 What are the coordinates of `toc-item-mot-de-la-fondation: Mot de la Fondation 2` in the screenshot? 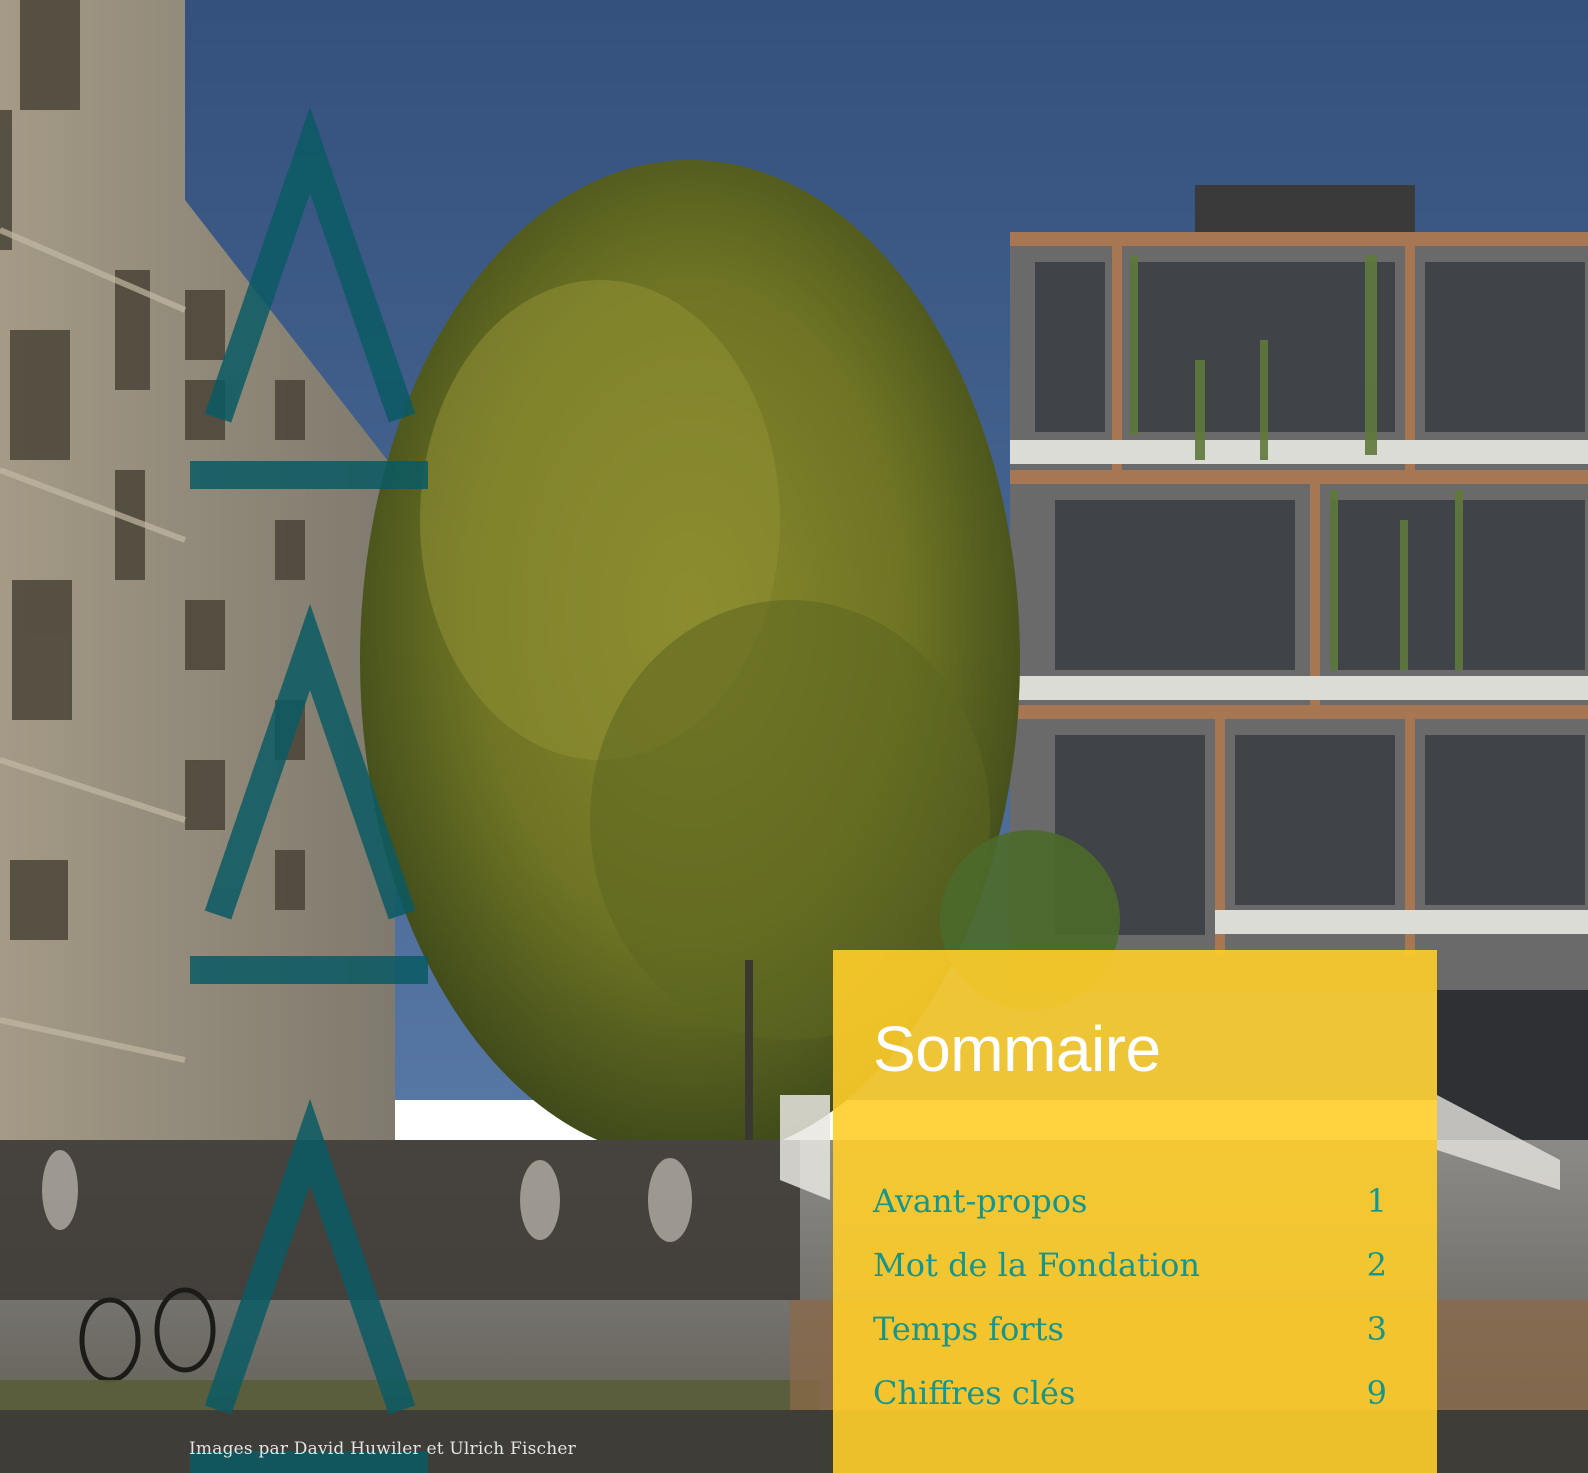 It's located at (1130, 1278).